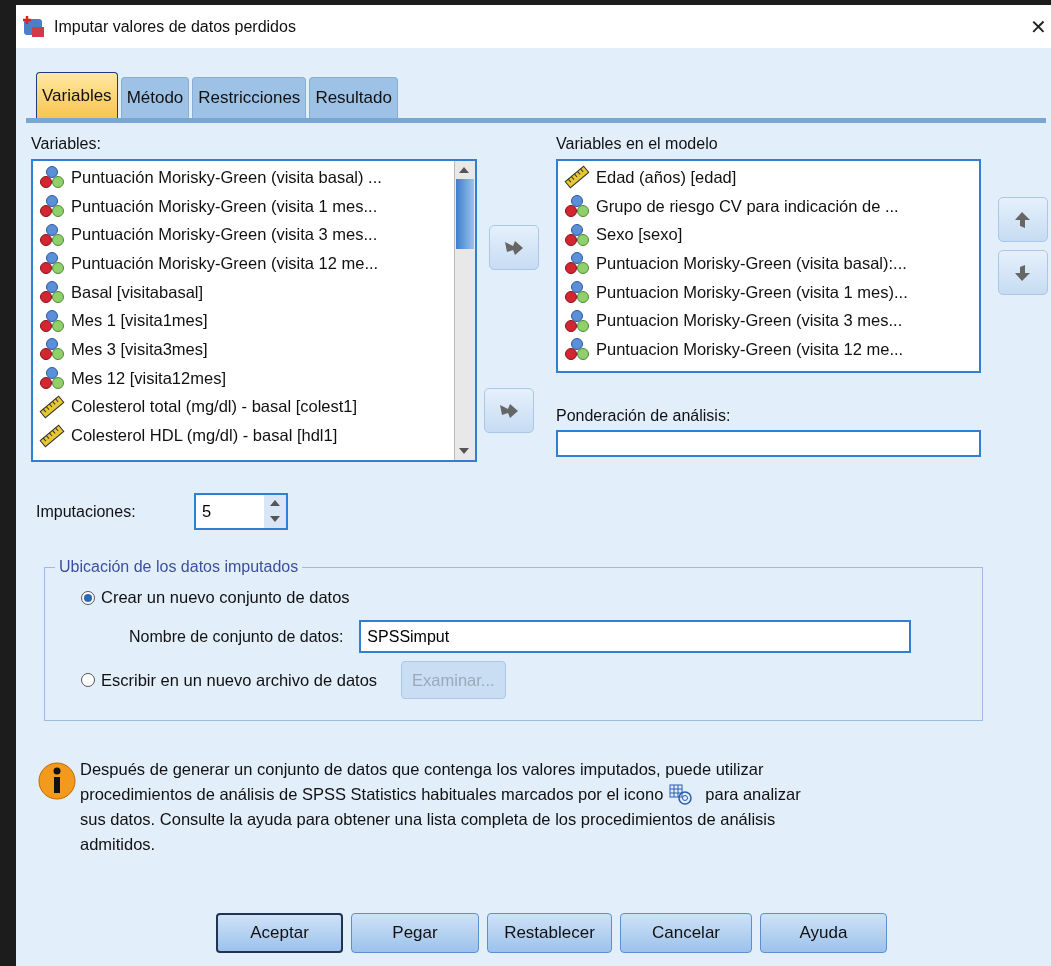 Image resolution: width=1051 pixels, height=966 pixels. Describe the element at coordinates (1038, 26) in the screenshot. I see `close-icon: ✕` at that location.